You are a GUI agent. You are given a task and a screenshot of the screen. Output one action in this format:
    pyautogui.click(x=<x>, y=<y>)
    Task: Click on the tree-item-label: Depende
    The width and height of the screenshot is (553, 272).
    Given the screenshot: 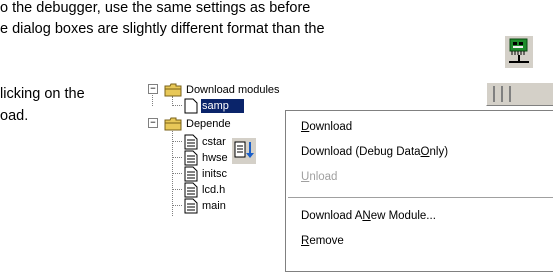 What is the action you would take?
    pyautogui.click(x=208, y=124)
    